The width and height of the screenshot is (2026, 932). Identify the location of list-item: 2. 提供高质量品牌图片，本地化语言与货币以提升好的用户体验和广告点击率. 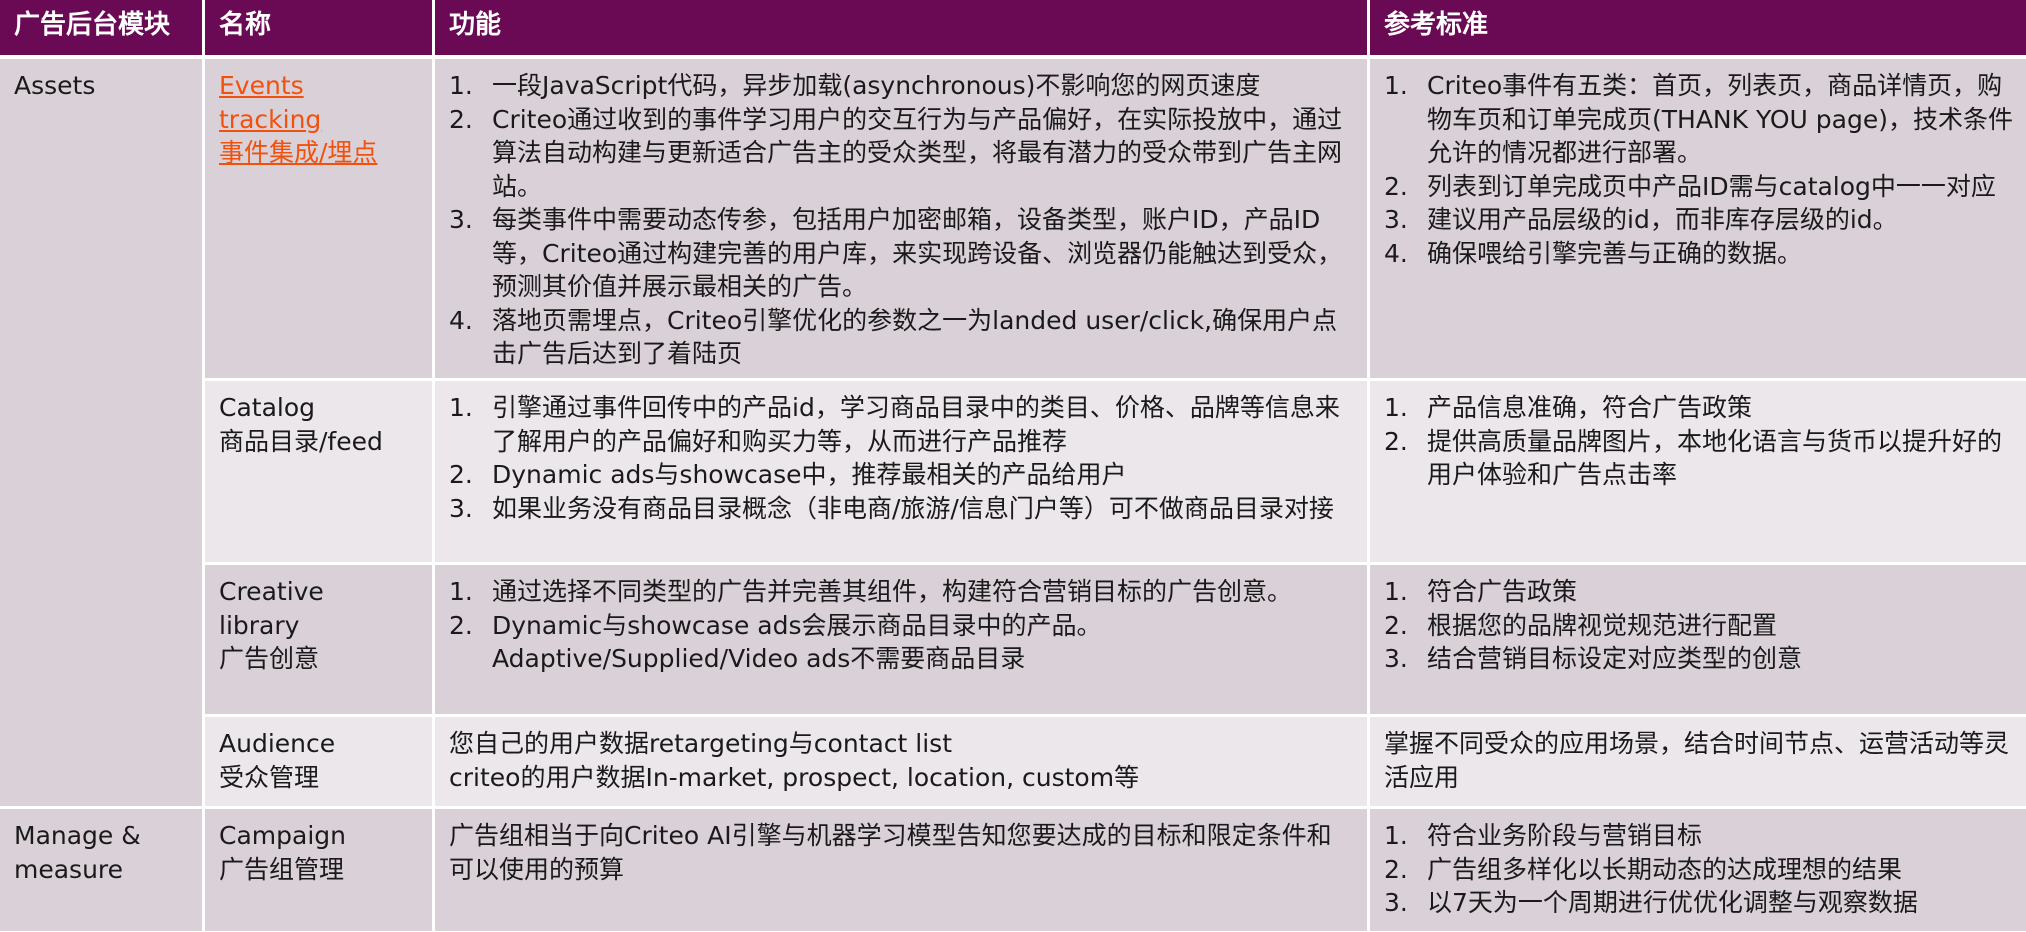
(1693, 458).